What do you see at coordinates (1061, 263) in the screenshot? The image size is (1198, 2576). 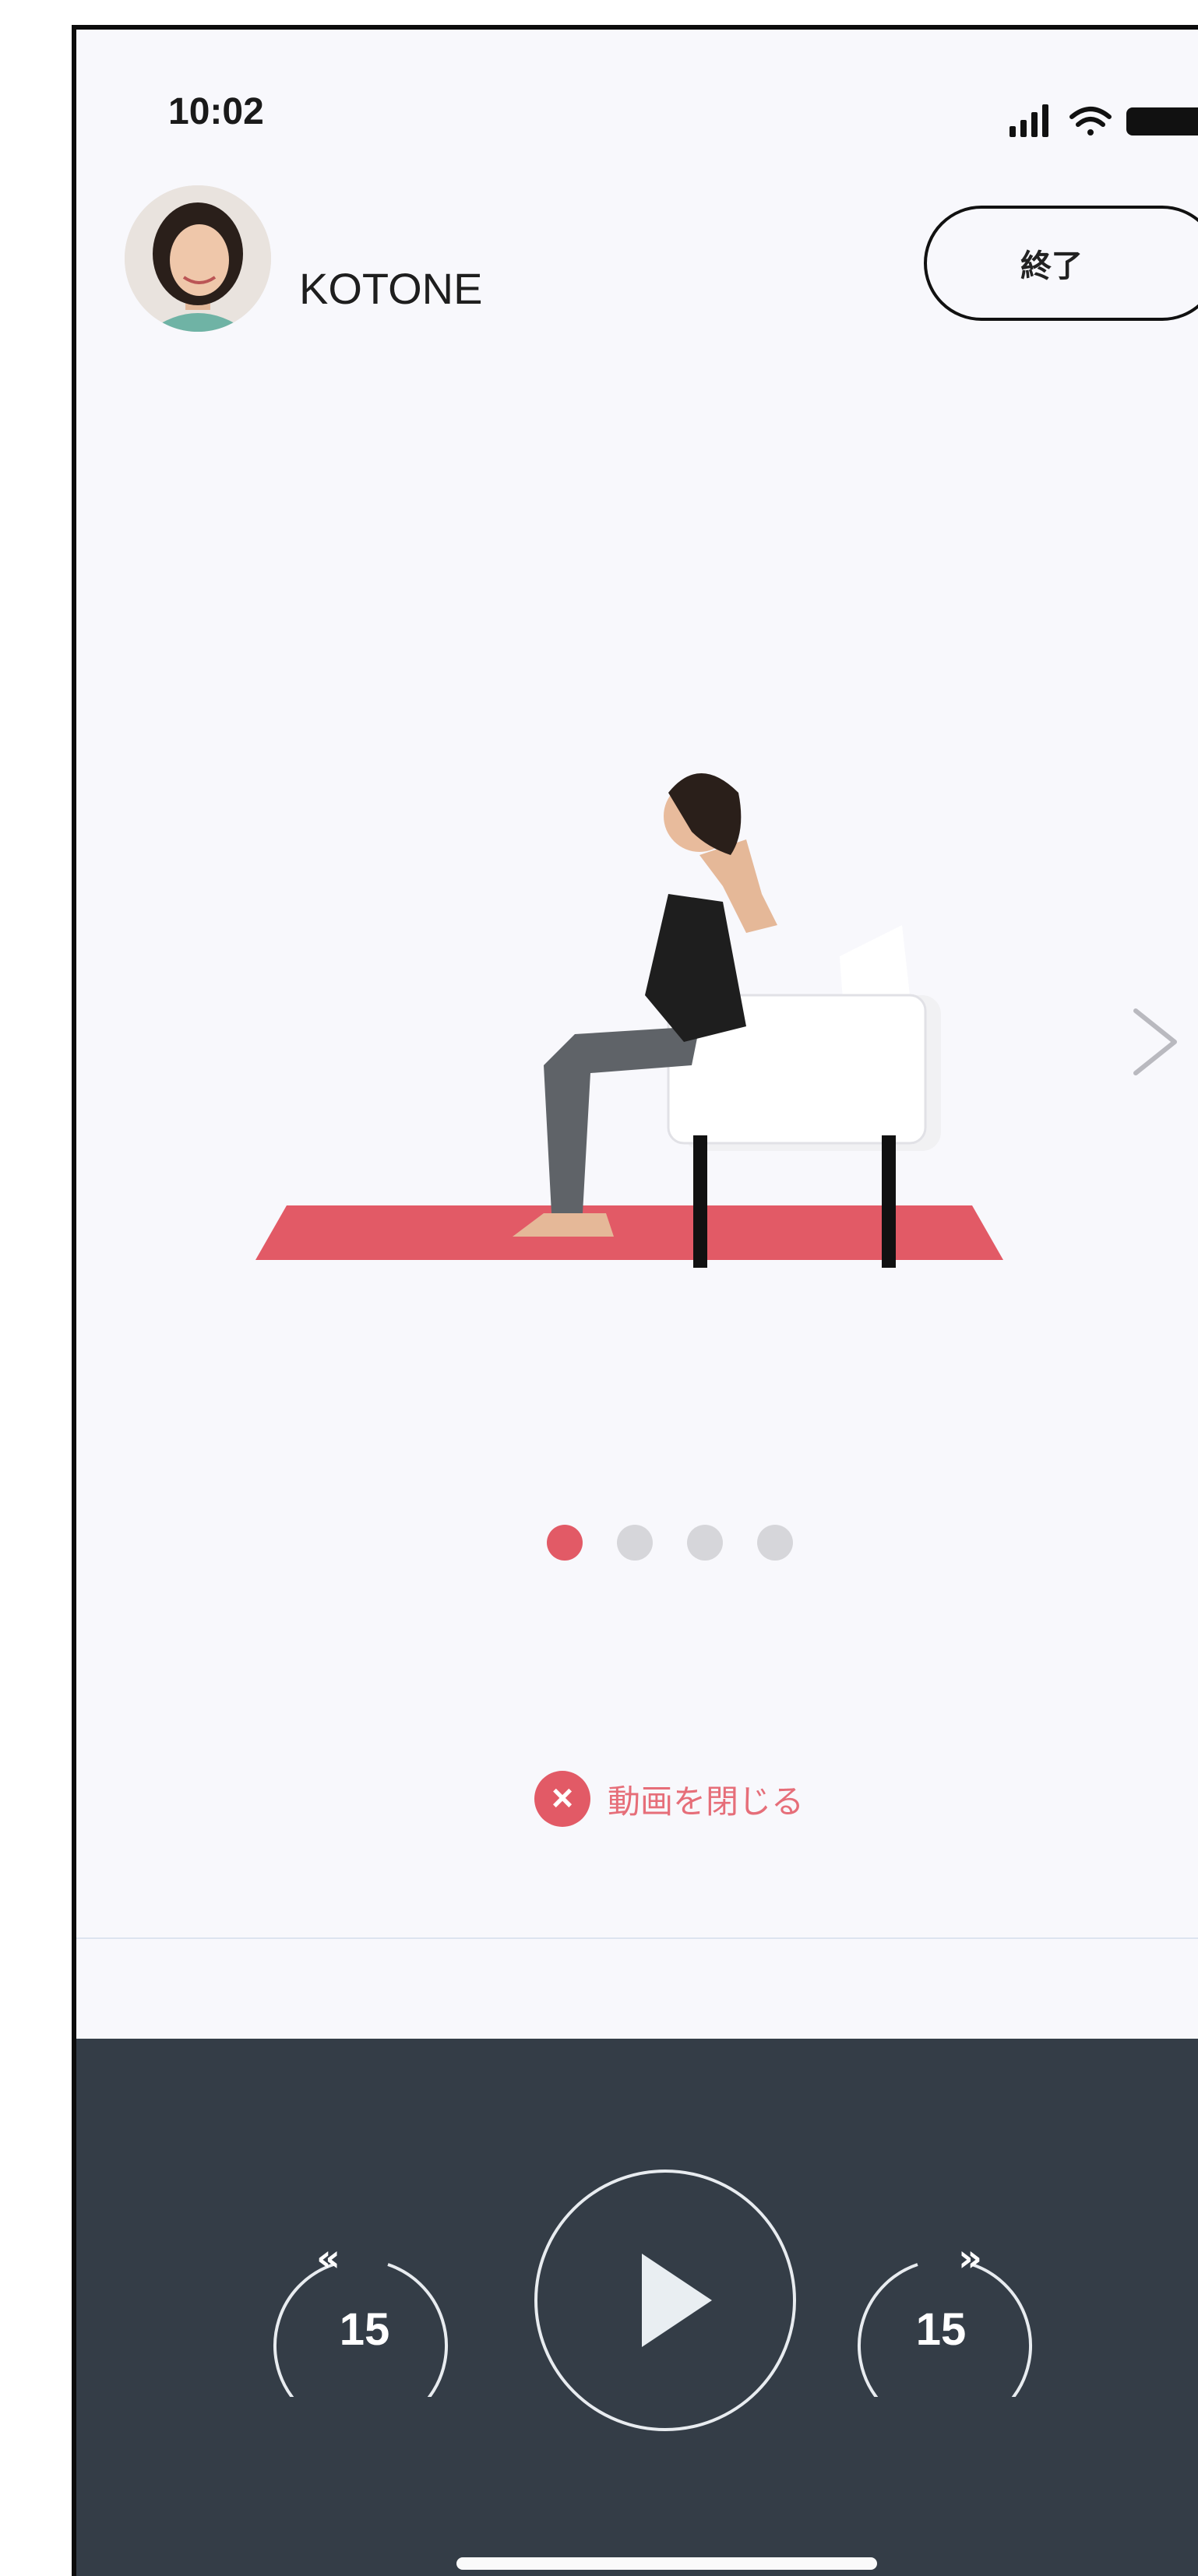 I see `end-button: 終了` at bounding box center [1061, 263].